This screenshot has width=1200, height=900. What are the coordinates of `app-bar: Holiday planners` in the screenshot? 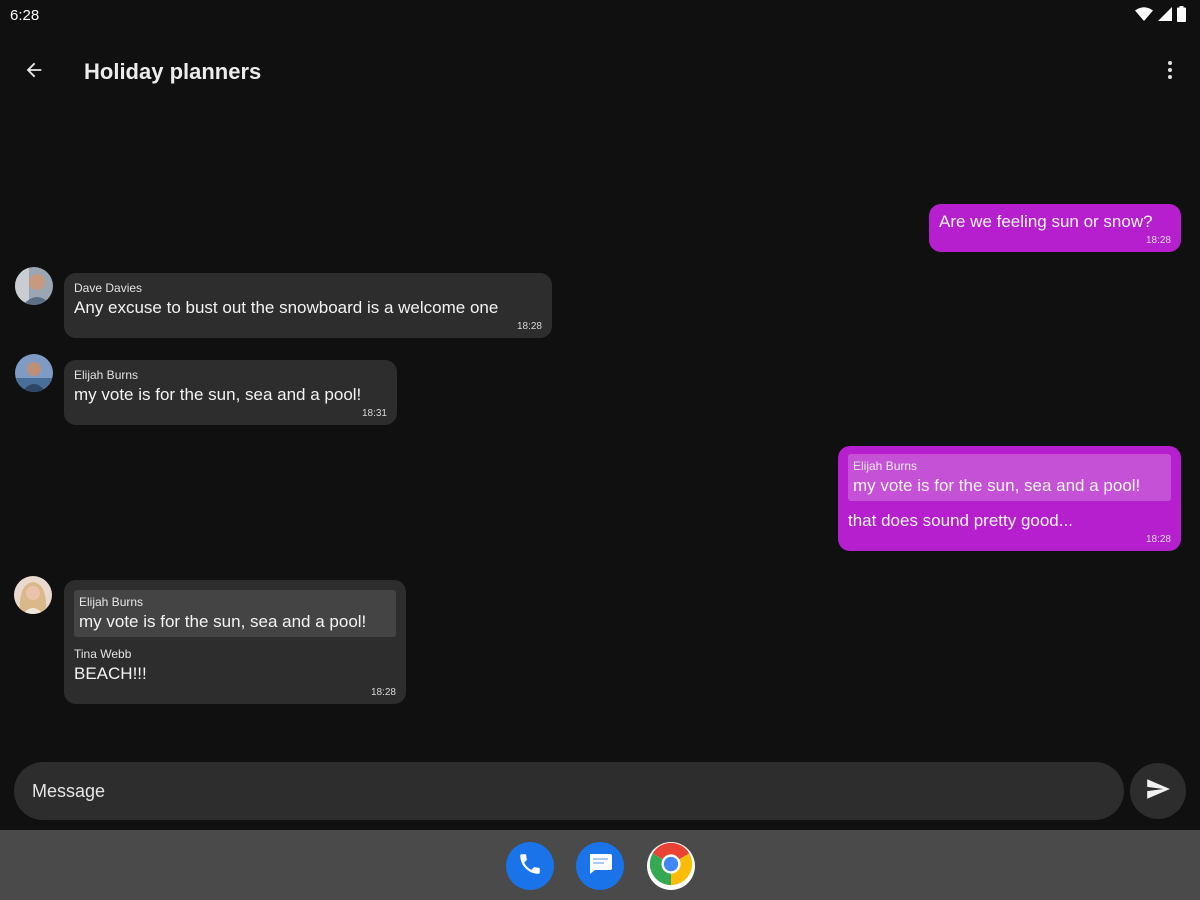 It's located at (600, 72).